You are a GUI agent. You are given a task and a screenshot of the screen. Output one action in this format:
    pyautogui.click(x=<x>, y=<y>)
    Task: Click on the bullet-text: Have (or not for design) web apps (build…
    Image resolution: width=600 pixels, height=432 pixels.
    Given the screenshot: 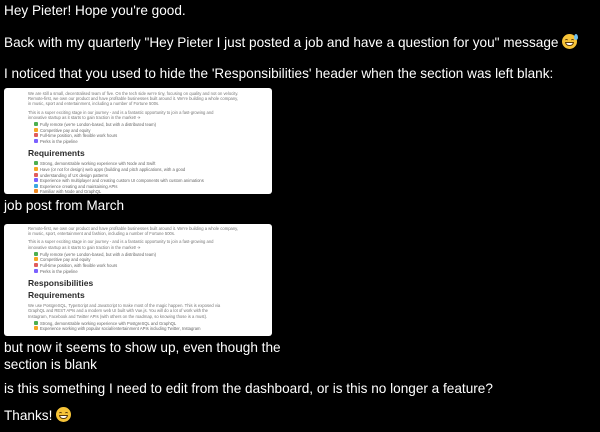 What is the action you would take?
    pyautogui.click(x=113, y=169)
    